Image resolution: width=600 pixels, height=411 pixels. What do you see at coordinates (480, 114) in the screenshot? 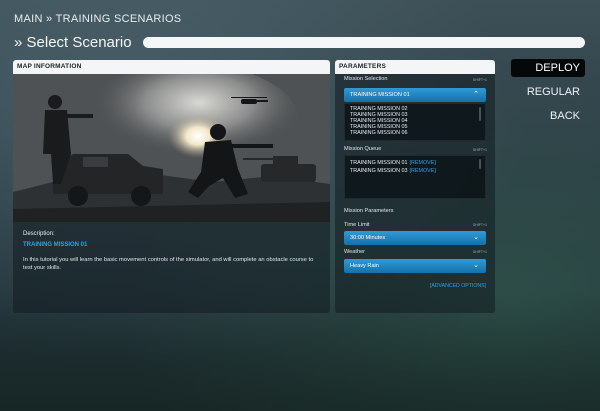
I see `mission-list-scrollbar` at bounding box center [480, 114].